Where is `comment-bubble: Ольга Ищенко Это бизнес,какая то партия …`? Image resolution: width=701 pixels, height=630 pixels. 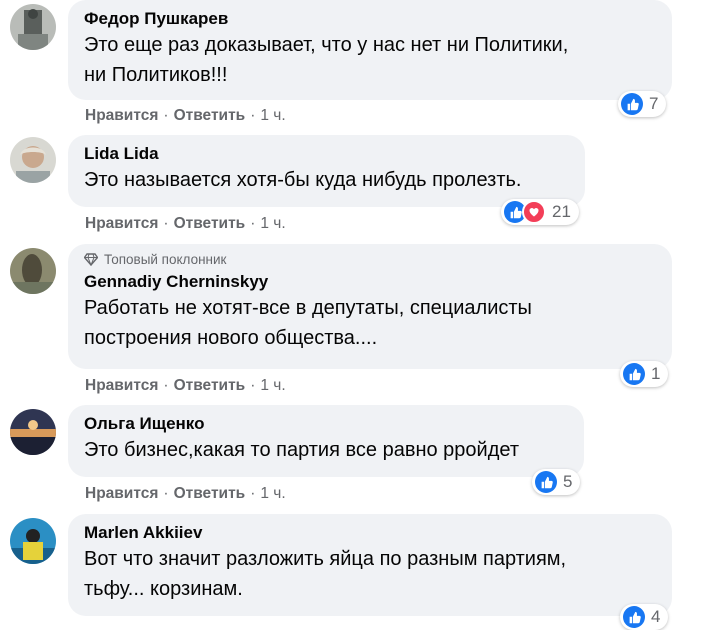
comment-bubble: Ольга Ищенко Это бизнес,какая то партия … is located at coordinates (326, 441).